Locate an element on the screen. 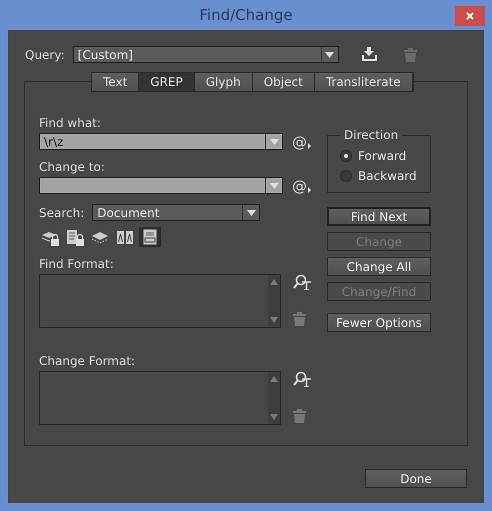 The height and width of the screenshot is (511, 492). action-button: Find Next is located at coordinates (379, 216).